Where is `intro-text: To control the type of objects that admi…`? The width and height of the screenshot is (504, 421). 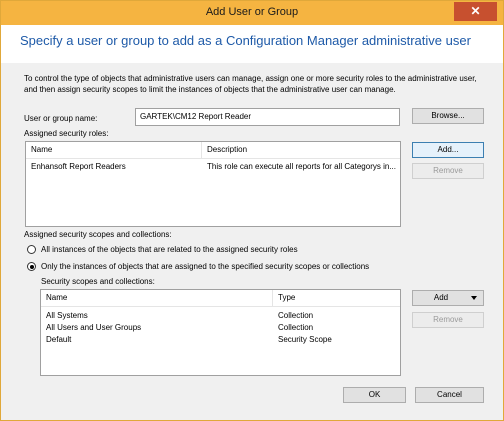
intro-text: To control the type of objects that admi… is located at coordinates (250, 84).